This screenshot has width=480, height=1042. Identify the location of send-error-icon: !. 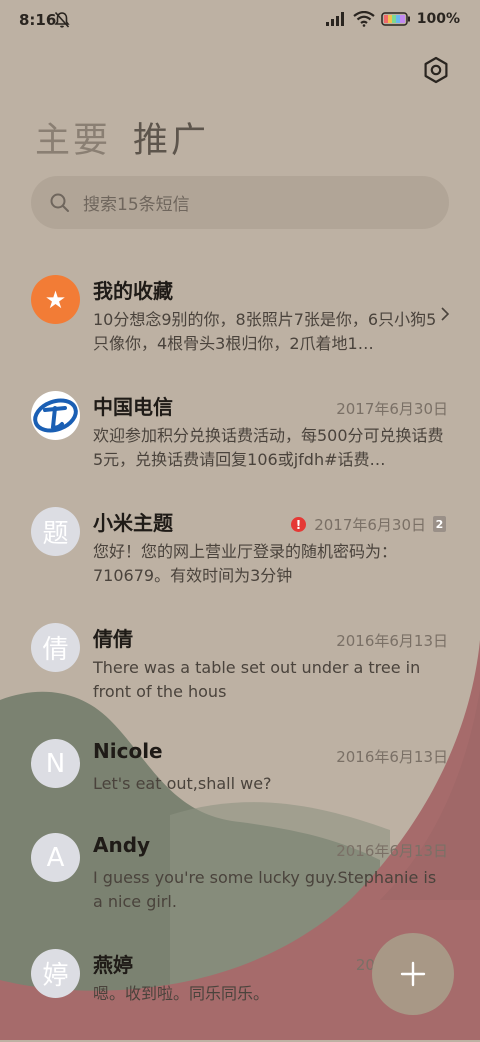
(298, 524).